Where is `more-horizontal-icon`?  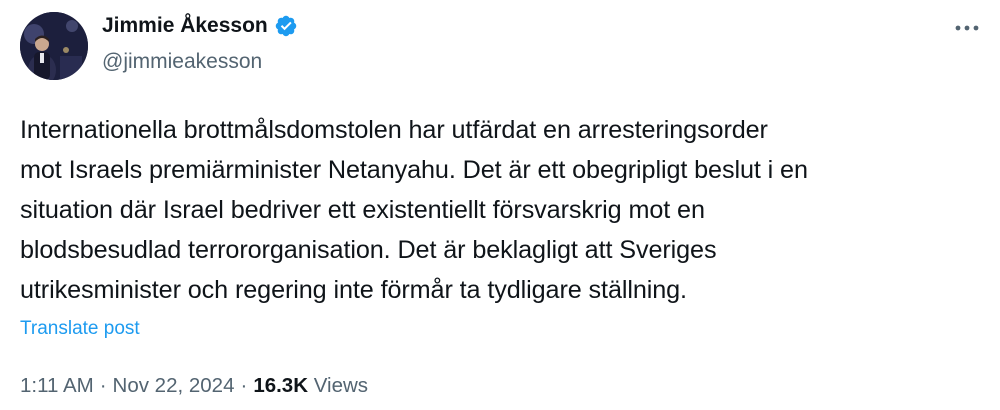
more-horizontal-icon is located at coordinates (967, 28).